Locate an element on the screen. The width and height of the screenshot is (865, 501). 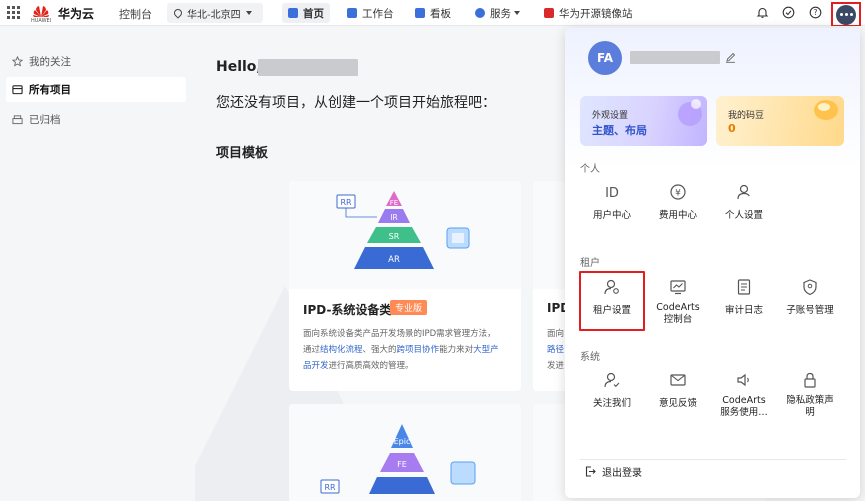
pyramid-label-epic: Epic is located at coordinates (402, 441).